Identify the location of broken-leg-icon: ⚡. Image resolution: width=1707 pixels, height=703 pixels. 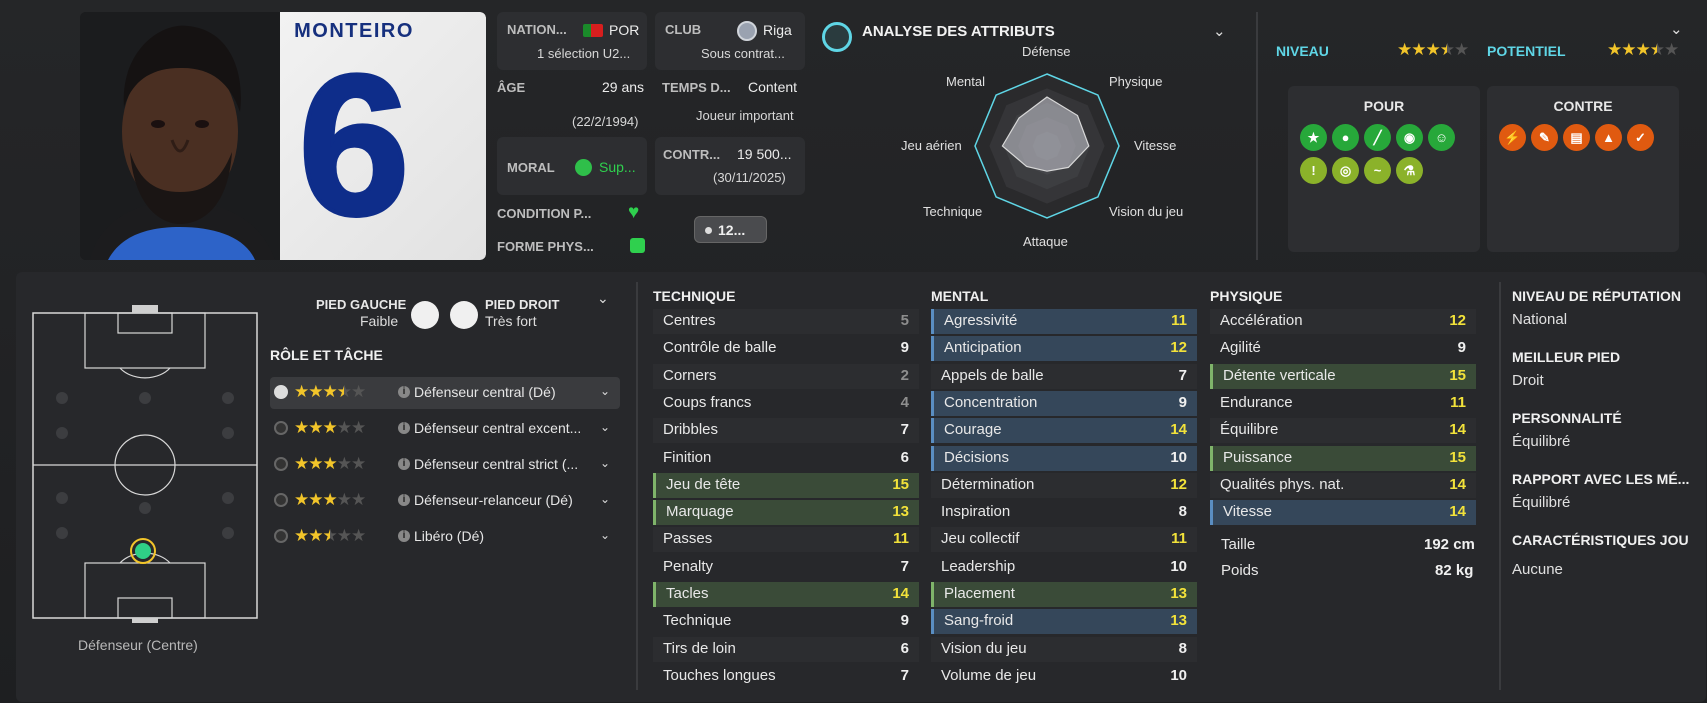
(1512, 137).